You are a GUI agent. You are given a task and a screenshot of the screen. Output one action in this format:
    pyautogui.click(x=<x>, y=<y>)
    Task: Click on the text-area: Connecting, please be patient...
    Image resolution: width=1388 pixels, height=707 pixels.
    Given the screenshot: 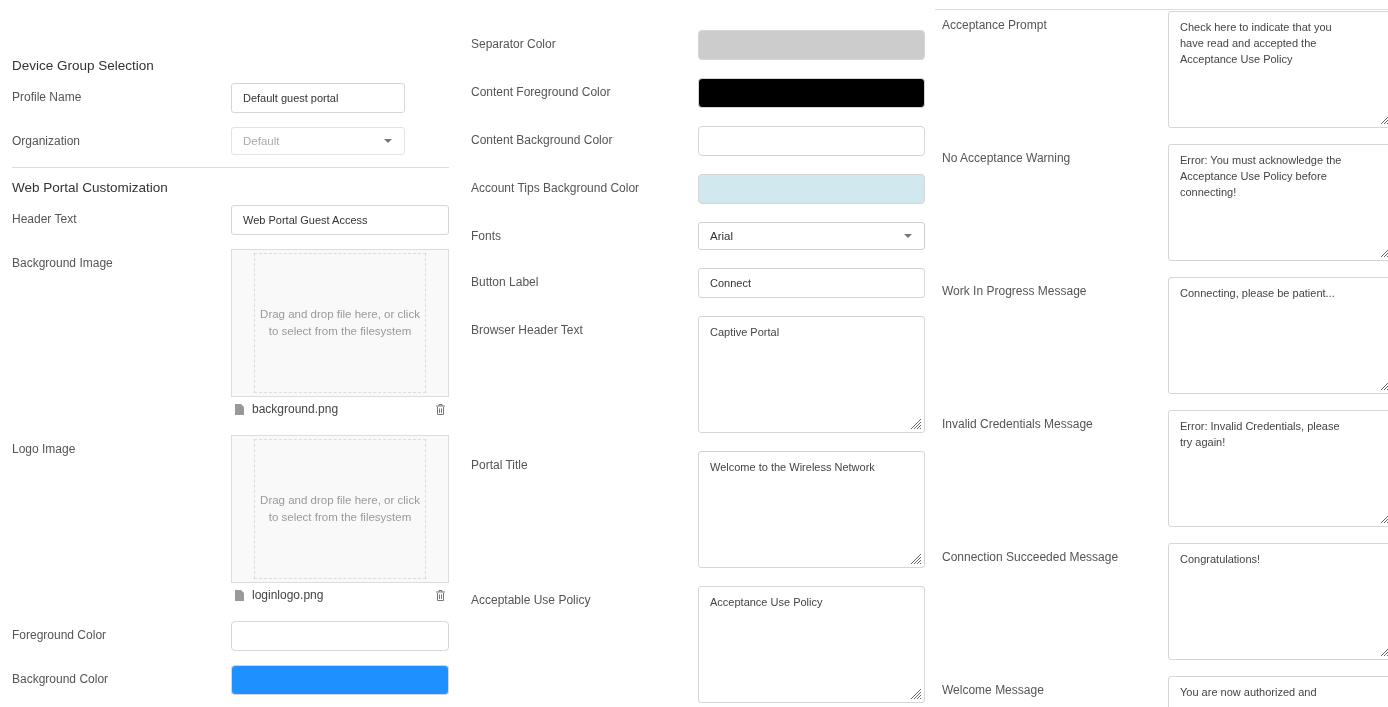 What is the action you would take?
    pyautogui.click(x=1278, y=335)
    